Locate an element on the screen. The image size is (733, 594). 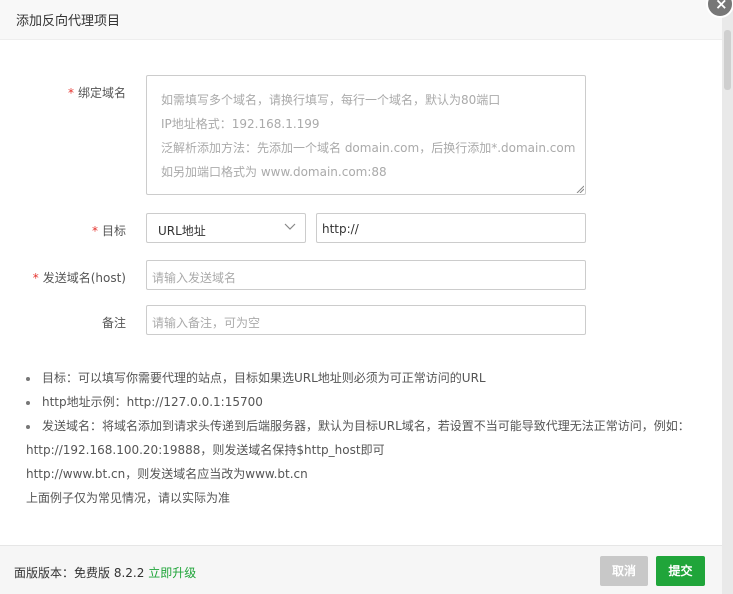
target-label: * 目标 is located at coordinates (93, 230).